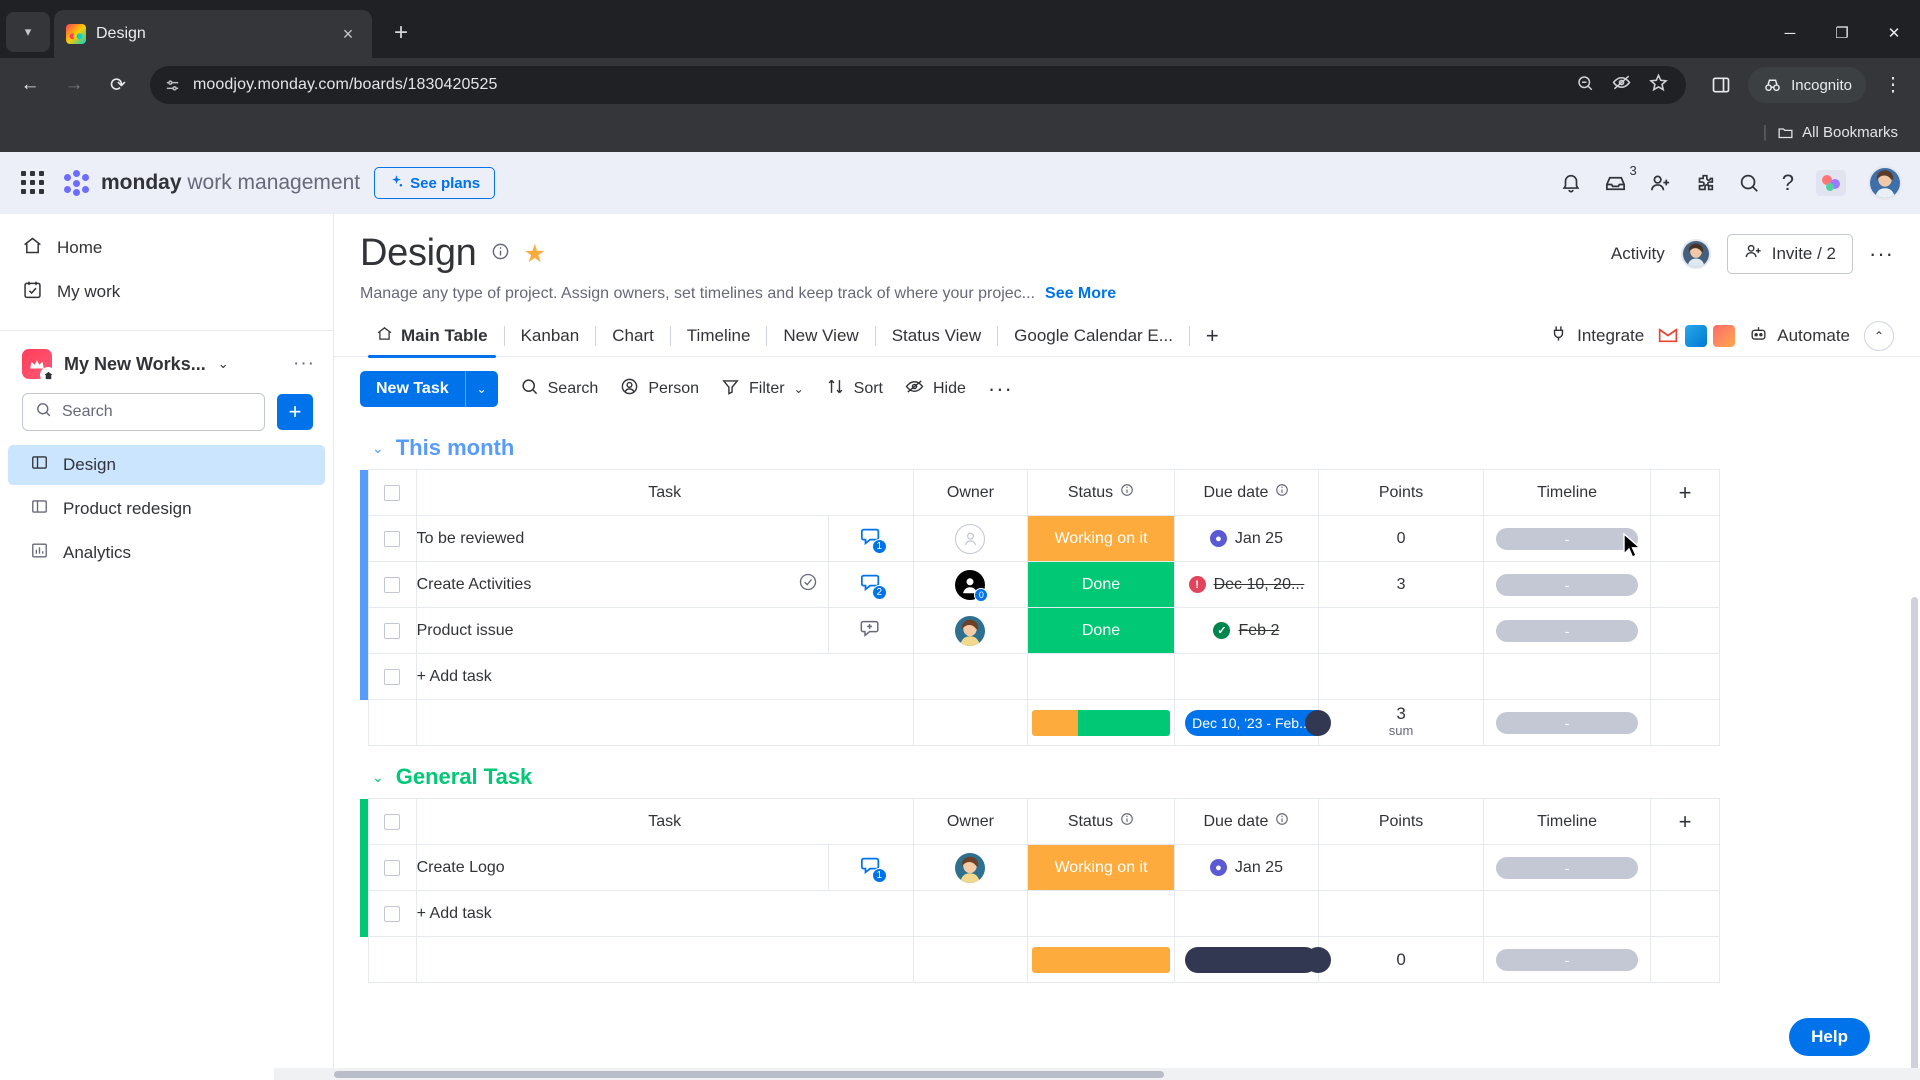  What do you see at coordinates (1660, 183) in the screenshot?
I see `person-add-icon` at bounding box center [1660, 183].